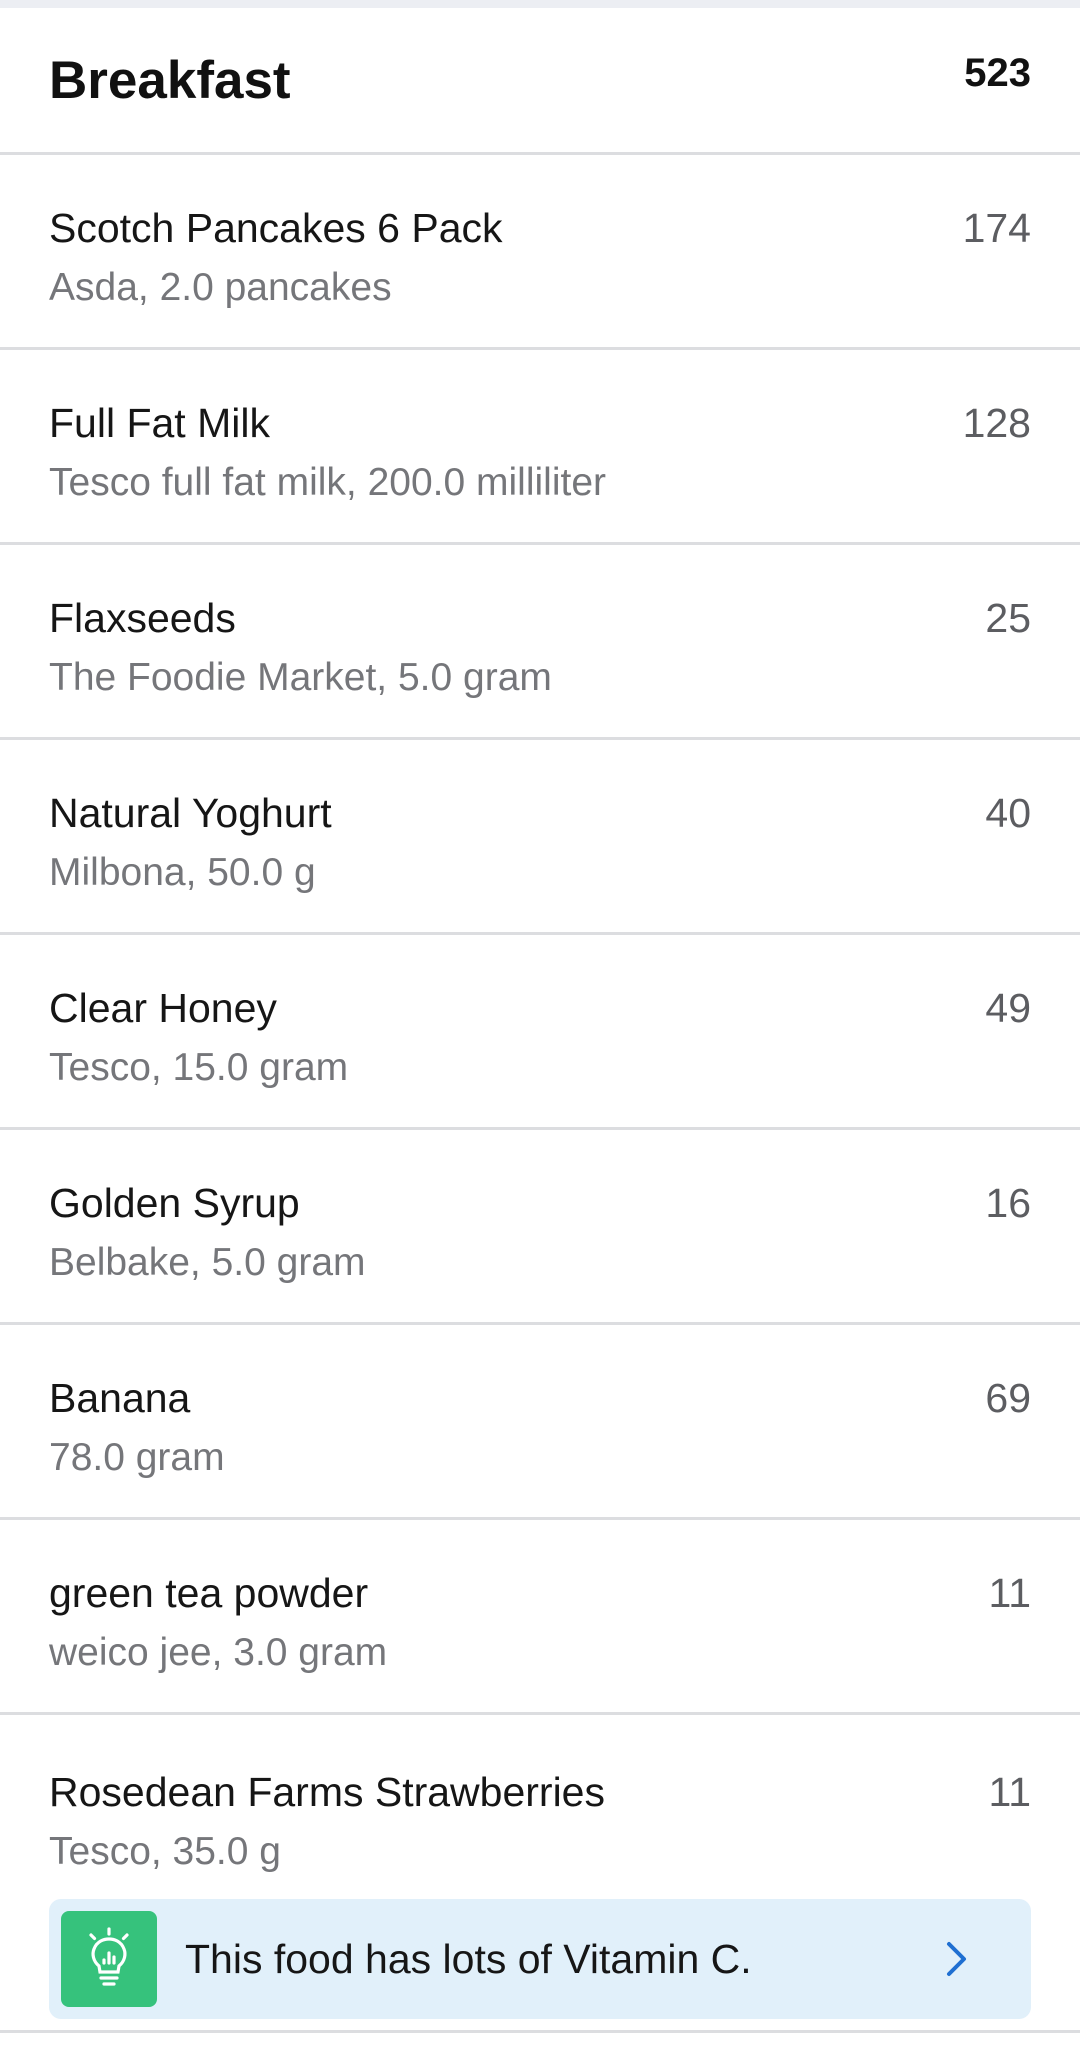 The height and width of the screenshot is (2050, 1080). I want to click on food-row: Flaxseeds The Foodie Market, 5.0 gram 25, so click(540, 642).